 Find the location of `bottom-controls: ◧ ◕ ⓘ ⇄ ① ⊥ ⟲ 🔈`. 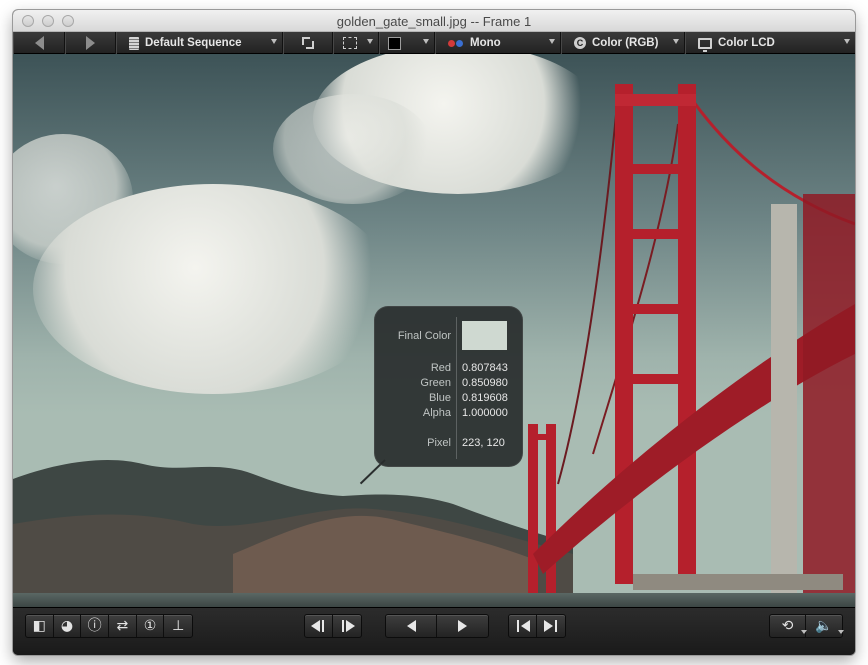

bottom-controls: ◧ ◕ ⓘ ⇄ ① ⊥ ⟲ 🔈 is located at coordinates (434, 631).